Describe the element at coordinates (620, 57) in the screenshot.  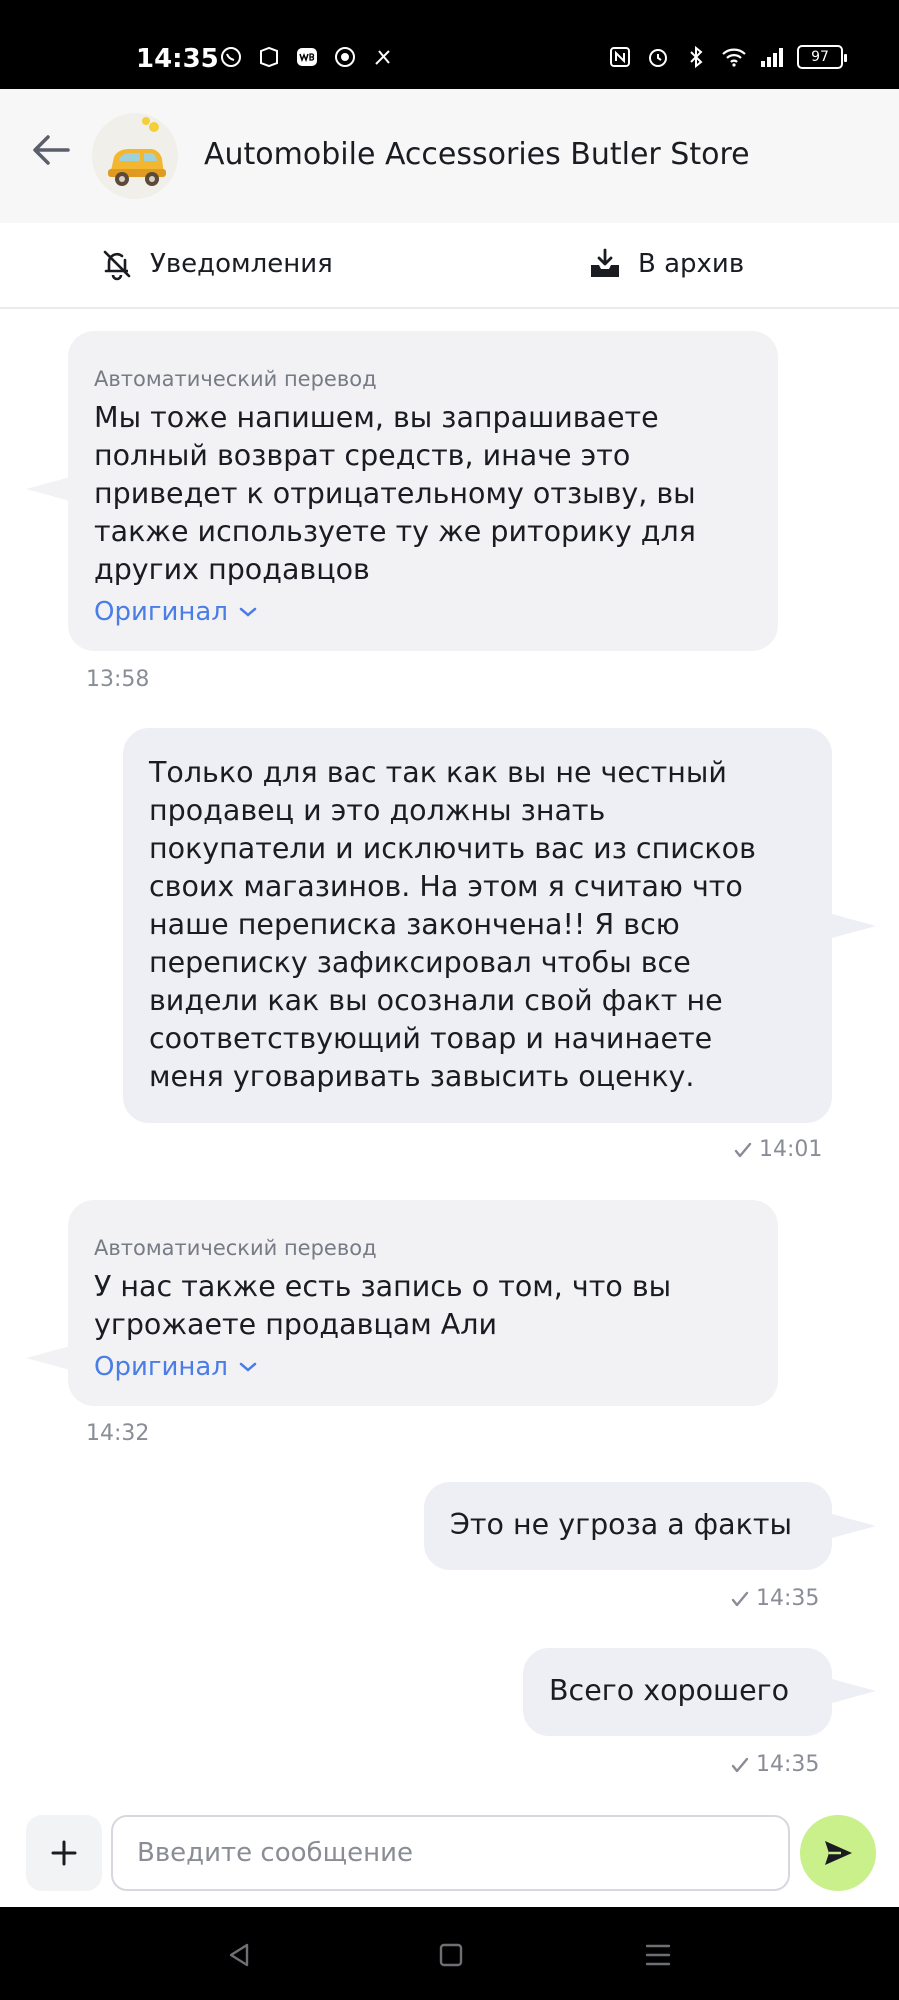
I see `nfc-icon` at that location.